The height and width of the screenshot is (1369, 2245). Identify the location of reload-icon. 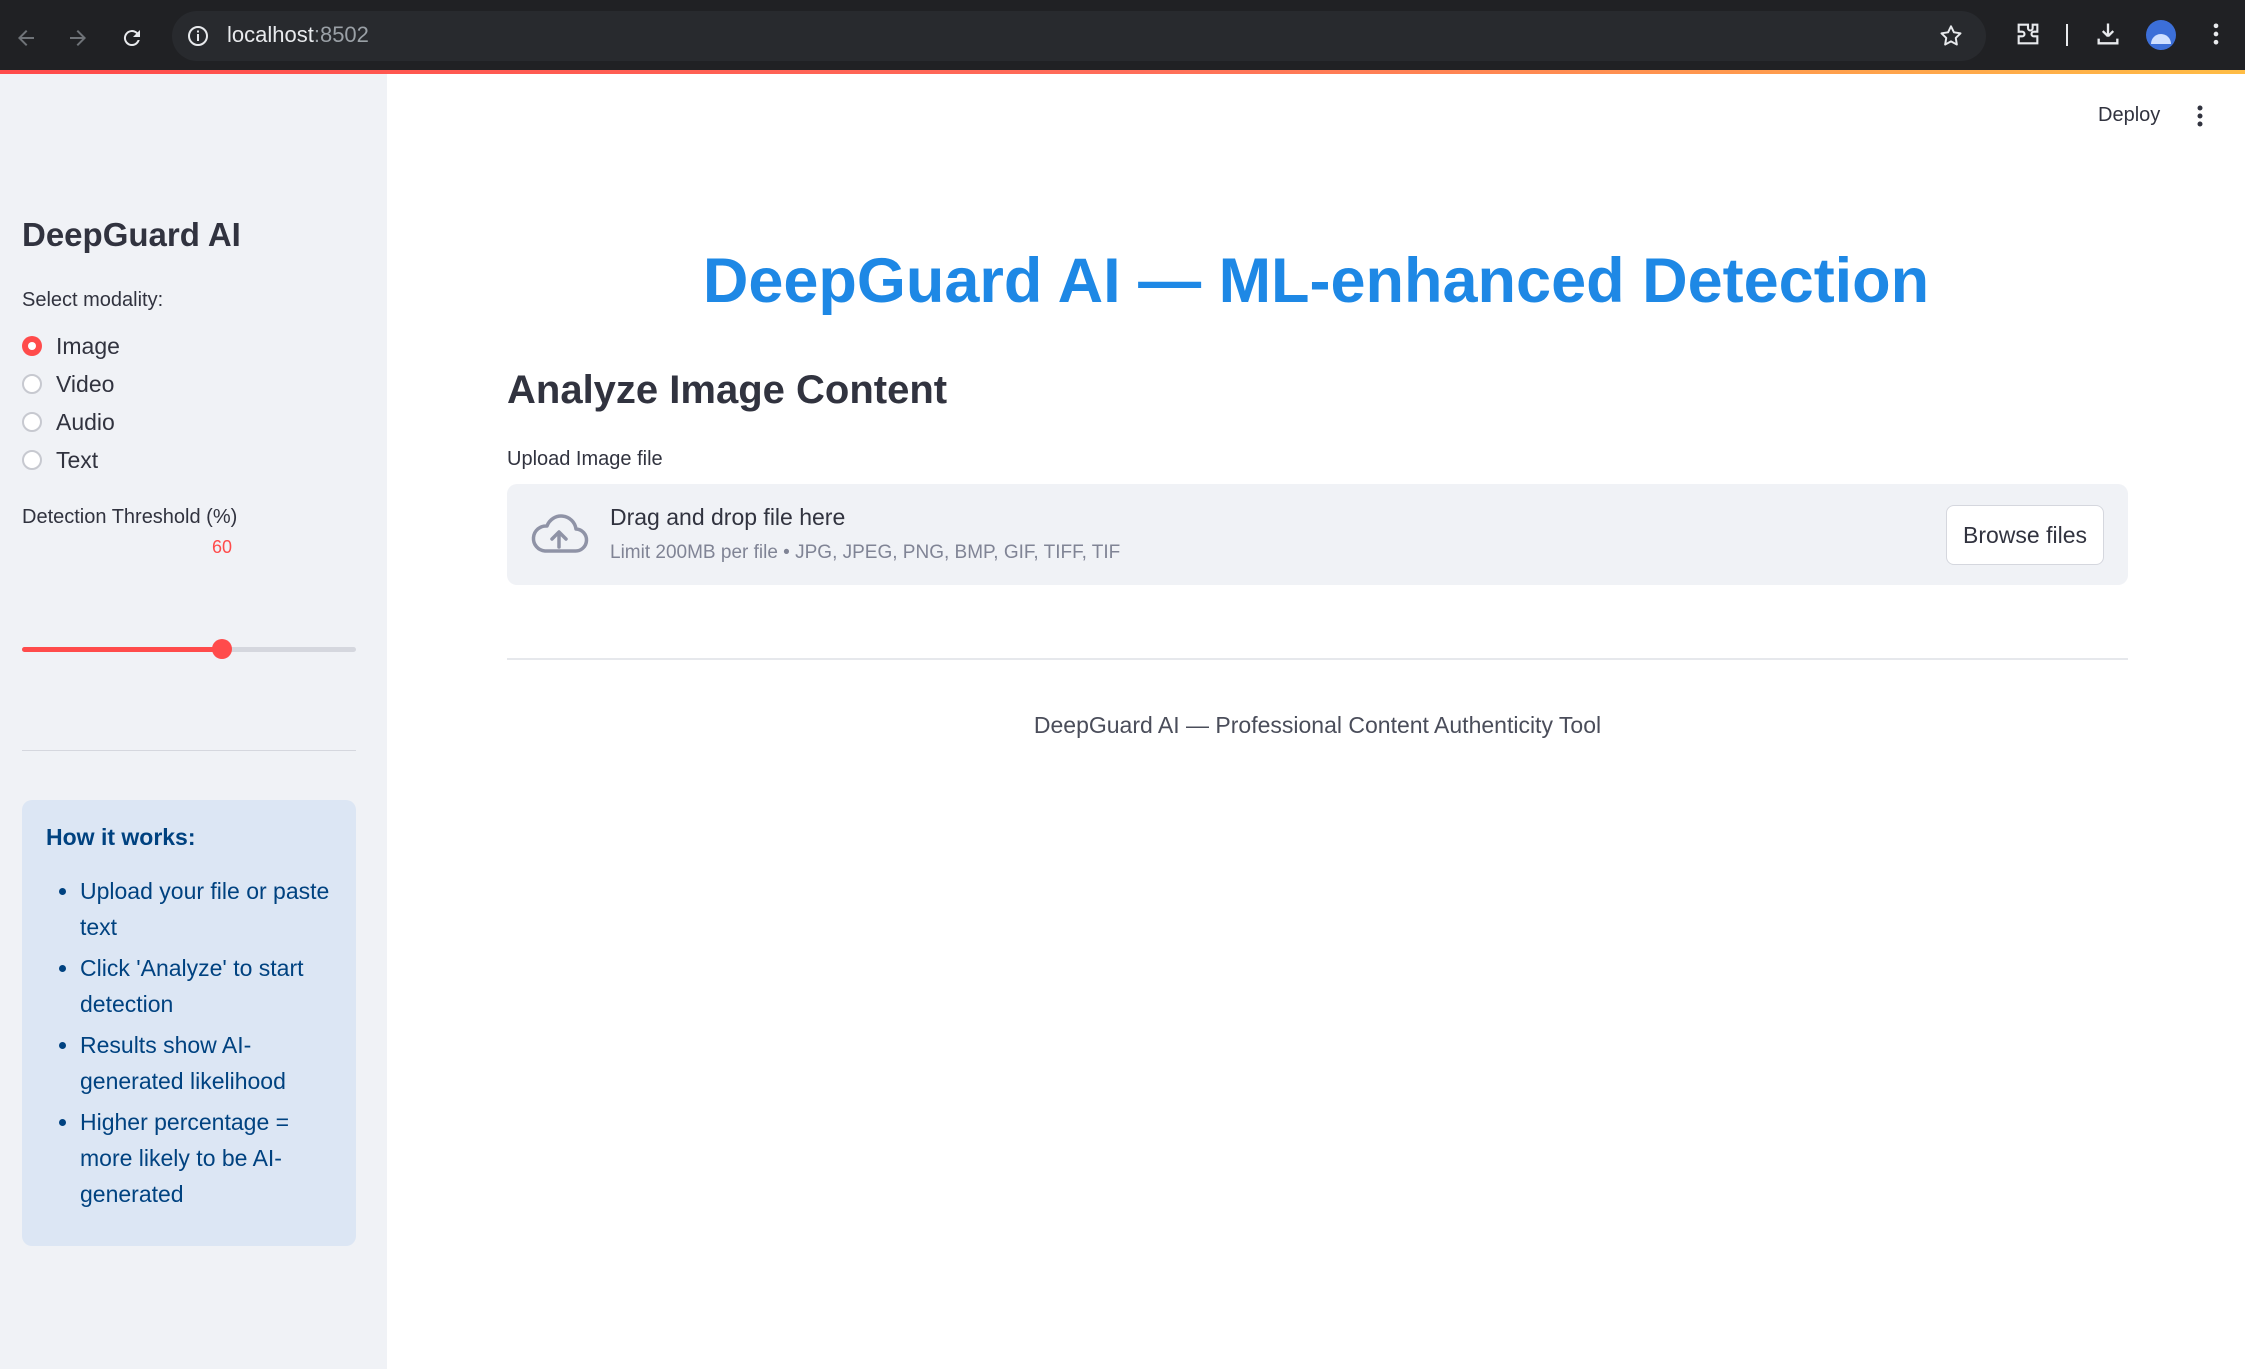
(131, 38).